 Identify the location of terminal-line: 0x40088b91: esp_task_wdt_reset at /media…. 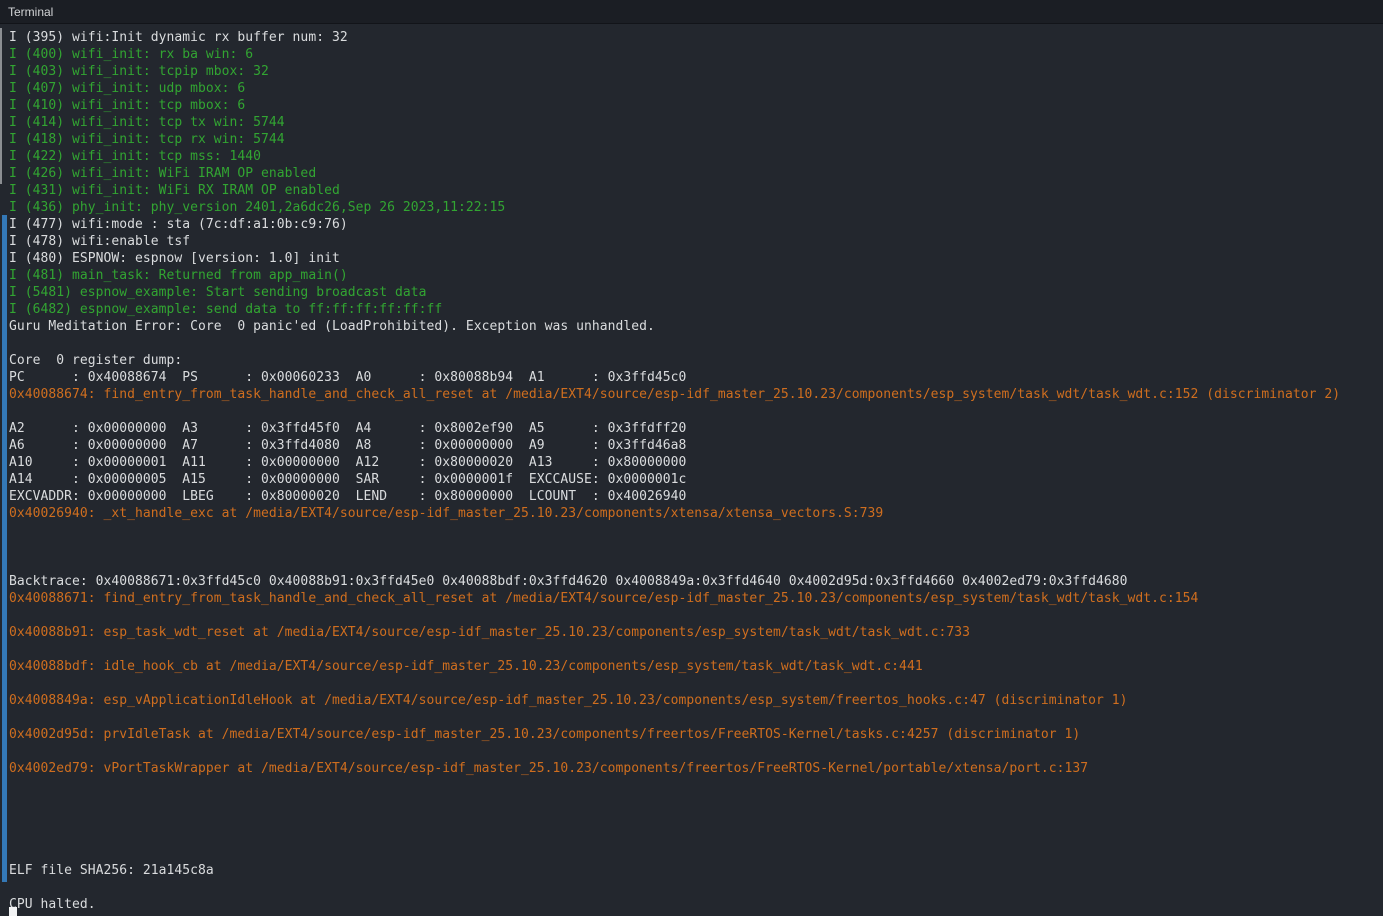
(489, 632).